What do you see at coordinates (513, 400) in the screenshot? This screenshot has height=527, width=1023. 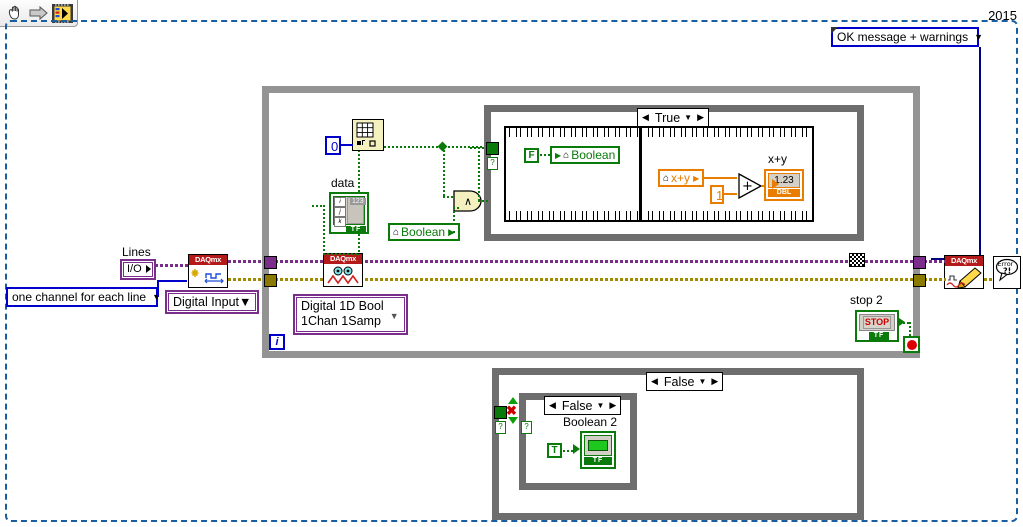 I see `broken-wire-up-arrow-icon` at bounding box center [513, 400].